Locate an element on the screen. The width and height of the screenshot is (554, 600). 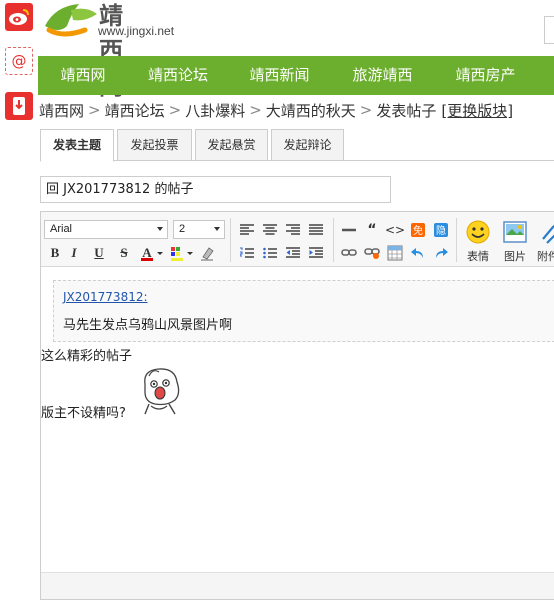
attachment-button: 附件 is located at coordinates (544, 240).